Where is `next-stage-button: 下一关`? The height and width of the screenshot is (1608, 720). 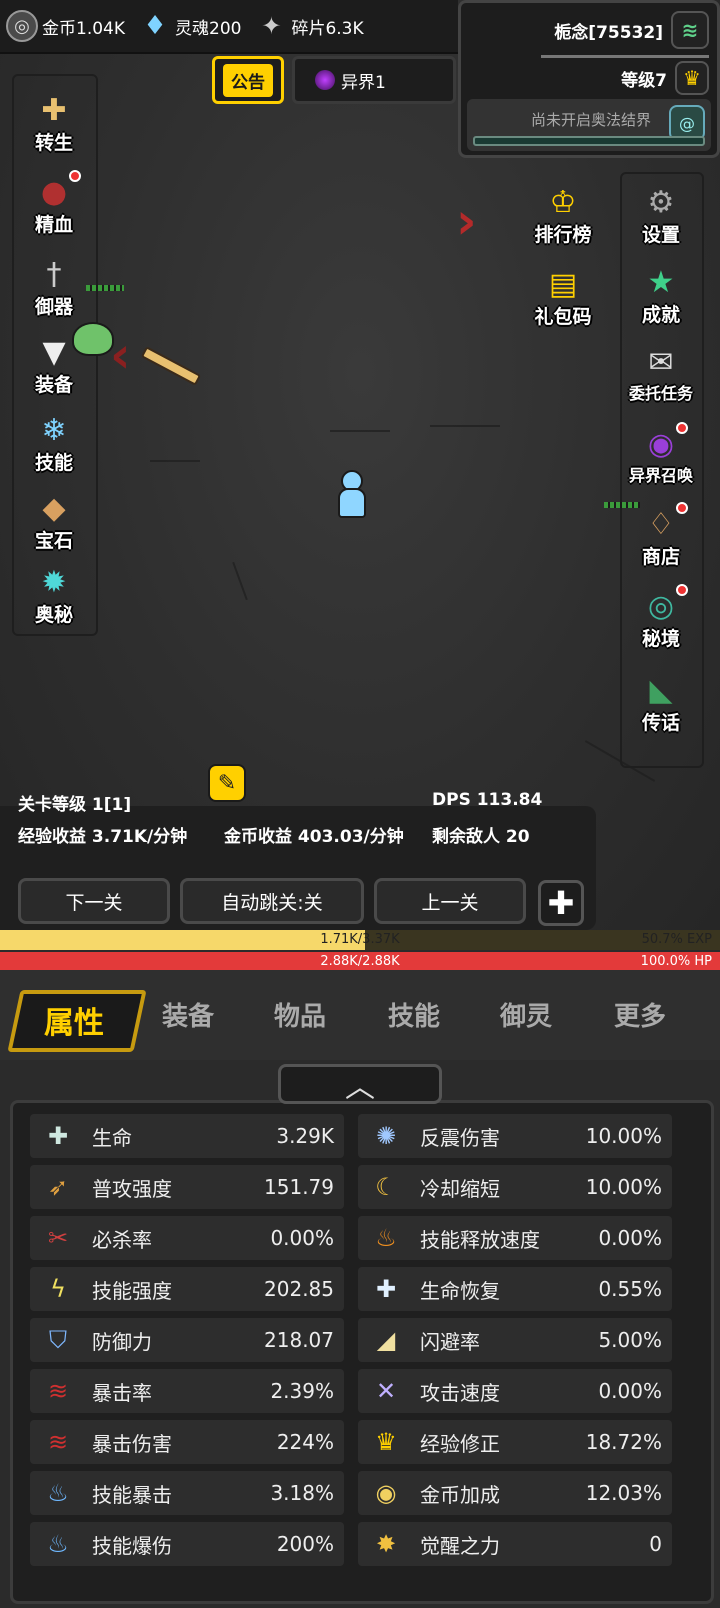 next-stage-button: 下一关 is located at coordinates (94, 901).